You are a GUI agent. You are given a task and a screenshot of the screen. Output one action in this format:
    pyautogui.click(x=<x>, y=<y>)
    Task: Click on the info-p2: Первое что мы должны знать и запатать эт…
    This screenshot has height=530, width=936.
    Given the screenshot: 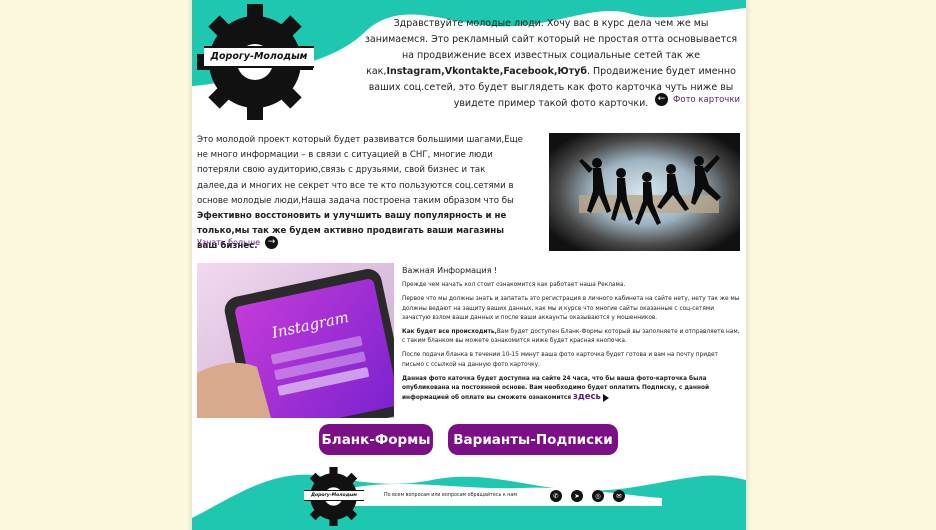 What is the action you would take?
    pyautogui.click(x=571, y=308)
    